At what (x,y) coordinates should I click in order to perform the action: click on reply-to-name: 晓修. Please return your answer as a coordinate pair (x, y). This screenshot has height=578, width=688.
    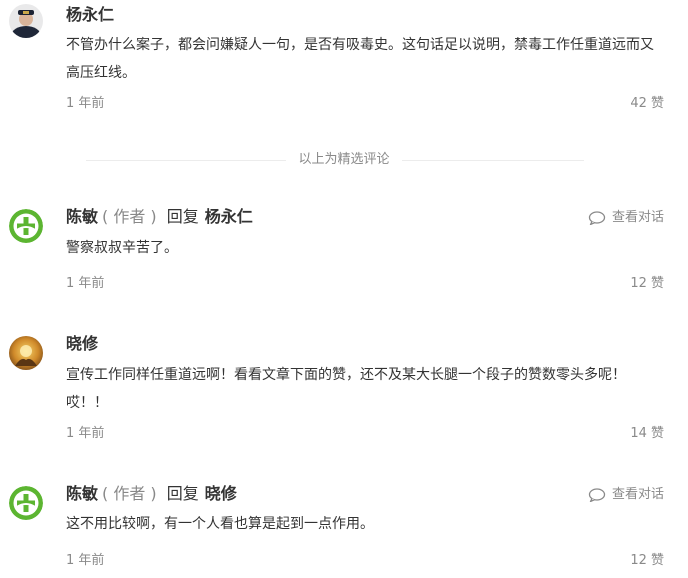
    Looking at the image, I should click on (221, 493).